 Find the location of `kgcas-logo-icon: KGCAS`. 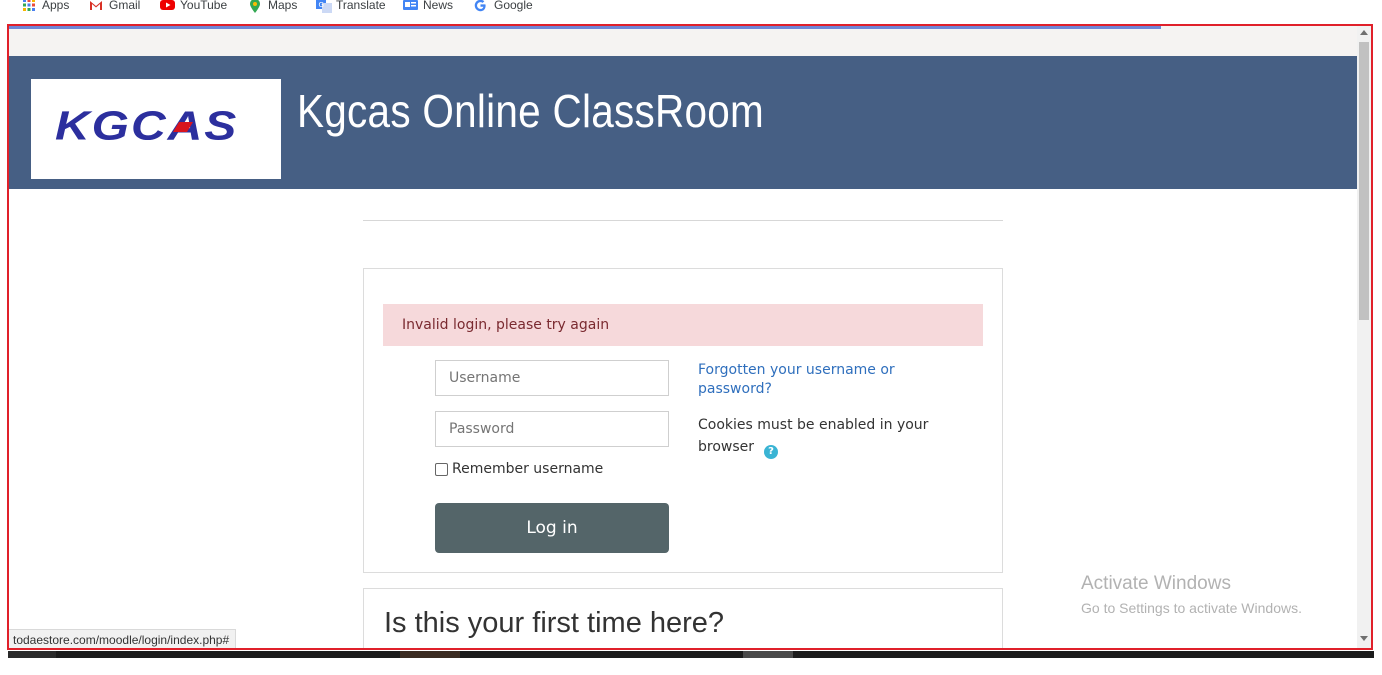

kgcas-logo-icon: KGCAS is located at coordinates (146, 126).